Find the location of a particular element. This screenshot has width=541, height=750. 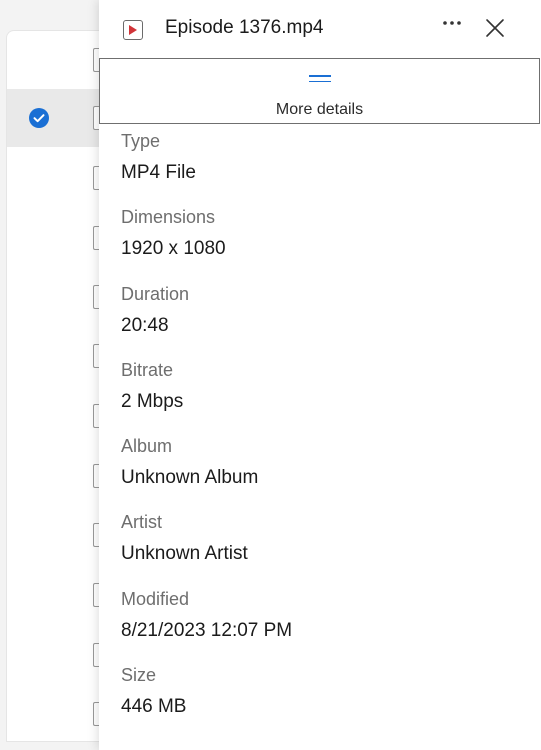

property-value: 1920 x 1080 is located at coordinates (173, 249).